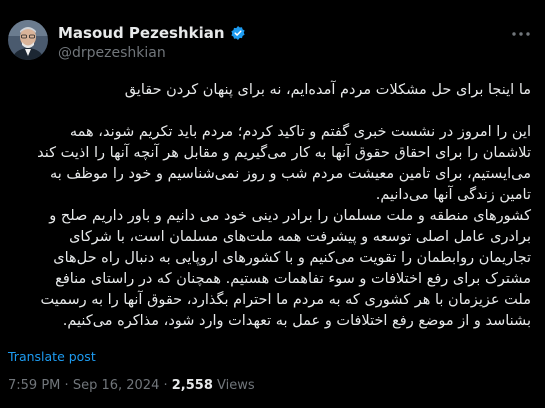  I want to click on author-display-name: Masoud Pezeshkian, so click(141, 33).